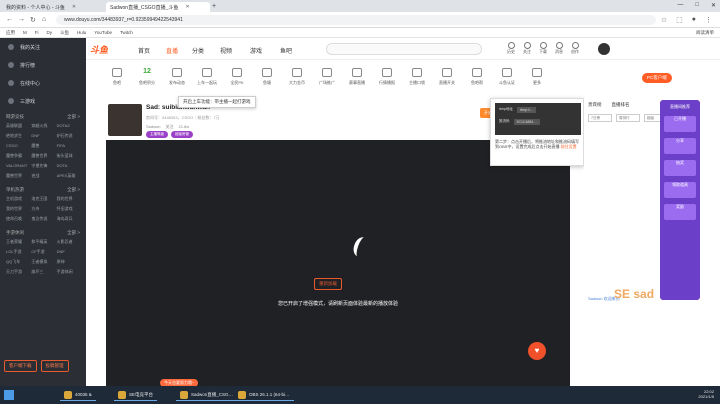 This screenshot has height=404, width=720. I want to click on feature-item: 主播口袋, so click(417, 83).